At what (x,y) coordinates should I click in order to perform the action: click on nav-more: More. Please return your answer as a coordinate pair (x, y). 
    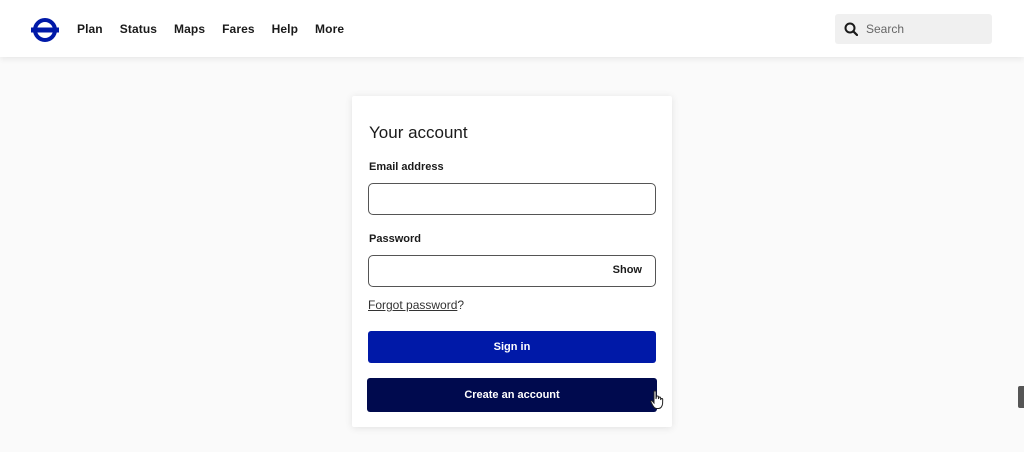
    Looking at the image, I should click on (329, 29).